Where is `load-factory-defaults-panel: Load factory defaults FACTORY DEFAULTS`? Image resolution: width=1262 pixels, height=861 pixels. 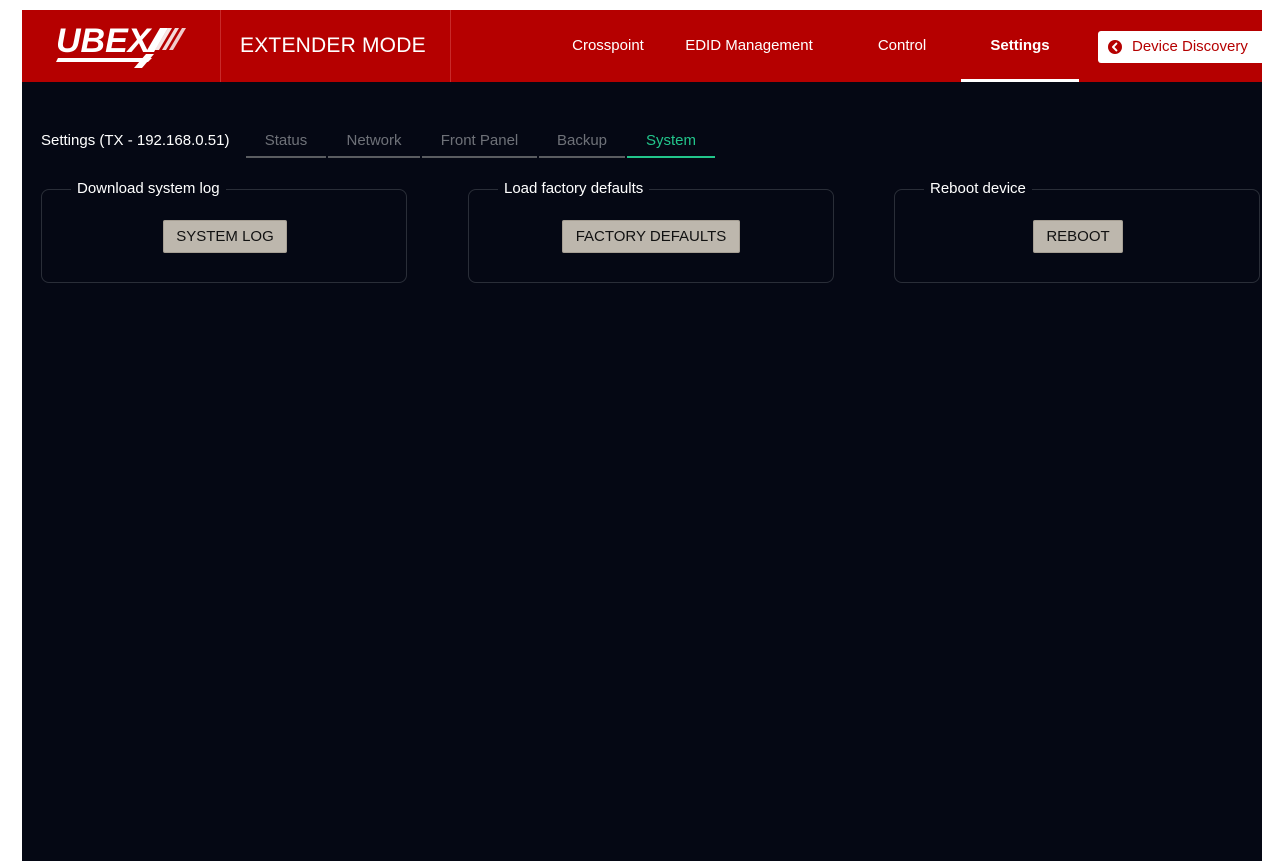
load-factory-defaults-panel: Load factory defaults FACTORY DEFAULTS is located at coordinates (651, 231).